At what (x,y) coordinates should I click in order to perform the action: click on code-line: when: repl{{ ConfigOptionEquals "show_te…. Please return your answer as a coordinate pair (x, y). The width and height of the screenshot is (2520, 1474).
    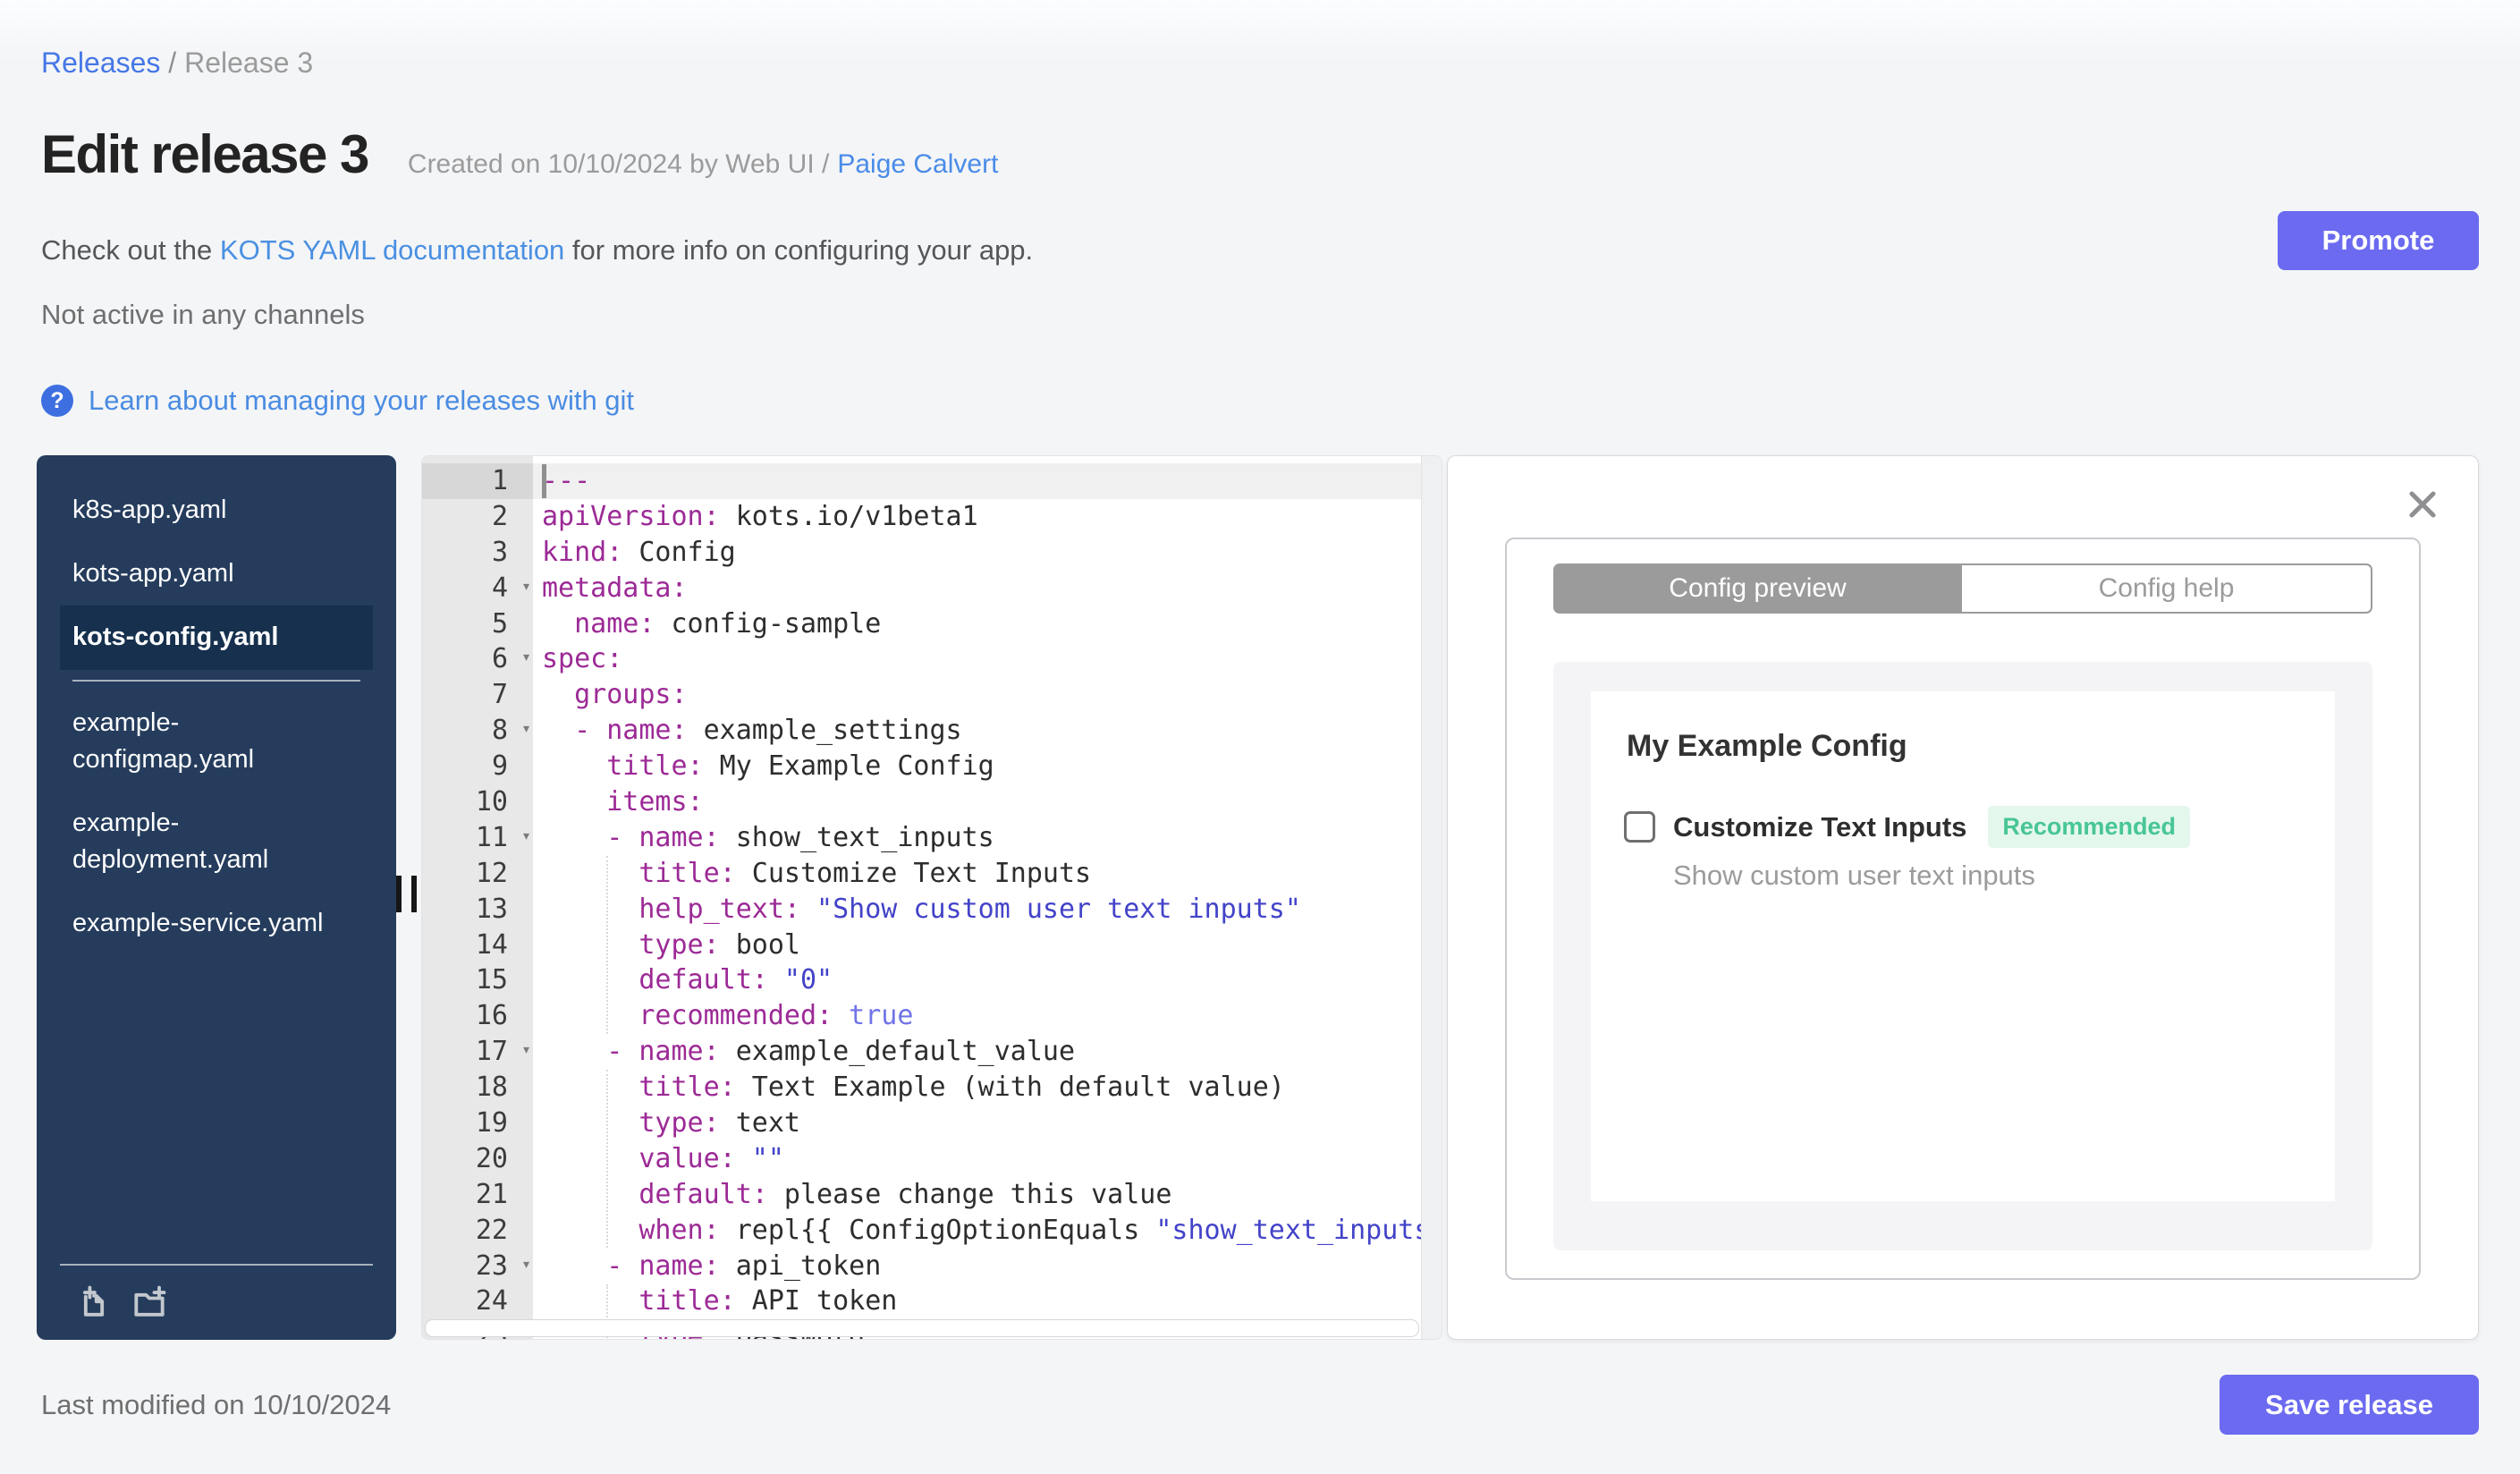
    Looking at the image, I should click on (1040, 1230).